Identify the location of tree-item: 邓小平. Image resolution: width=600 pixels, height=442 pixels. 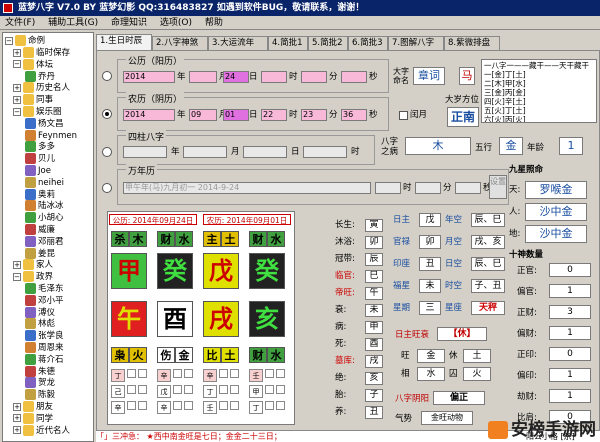
(44, 300).